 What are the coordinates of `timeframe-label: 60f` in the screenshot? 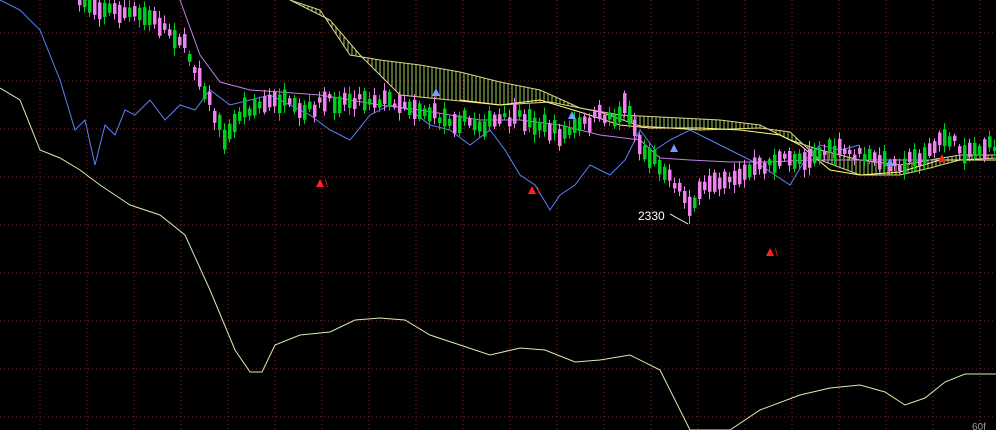 It's located at (979, 426).